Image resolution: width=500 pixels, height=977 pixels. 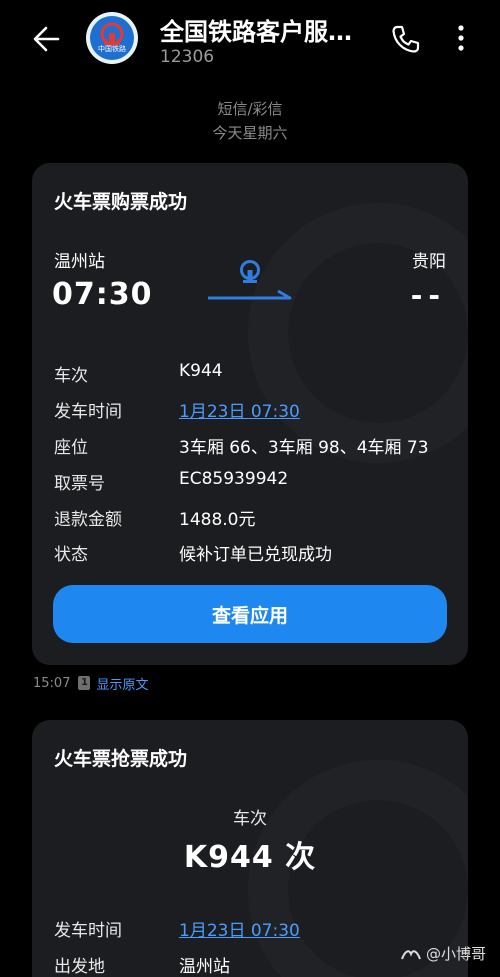 What do you see at coordinates (405, 39) in the screenshot?
I see `phone-icon` at bounding box center [405, 39].